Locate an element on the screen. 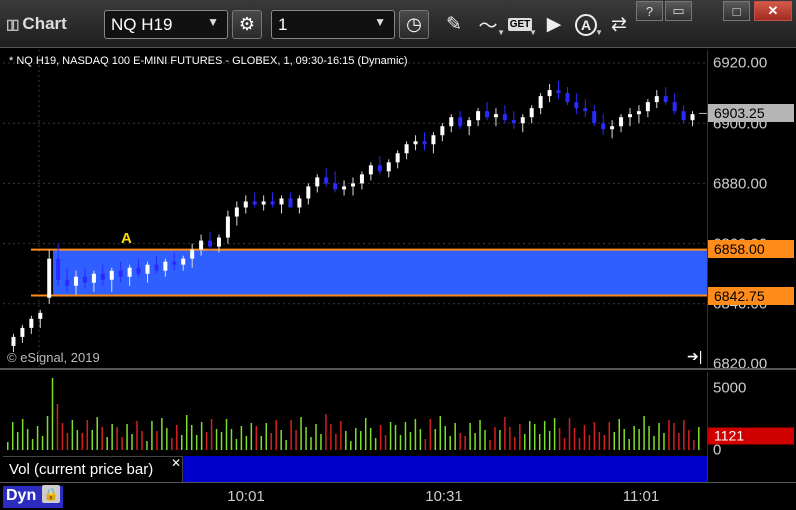 This screenshot has width=796, height=510. help-button: ? is located at coordinates (649, 11).